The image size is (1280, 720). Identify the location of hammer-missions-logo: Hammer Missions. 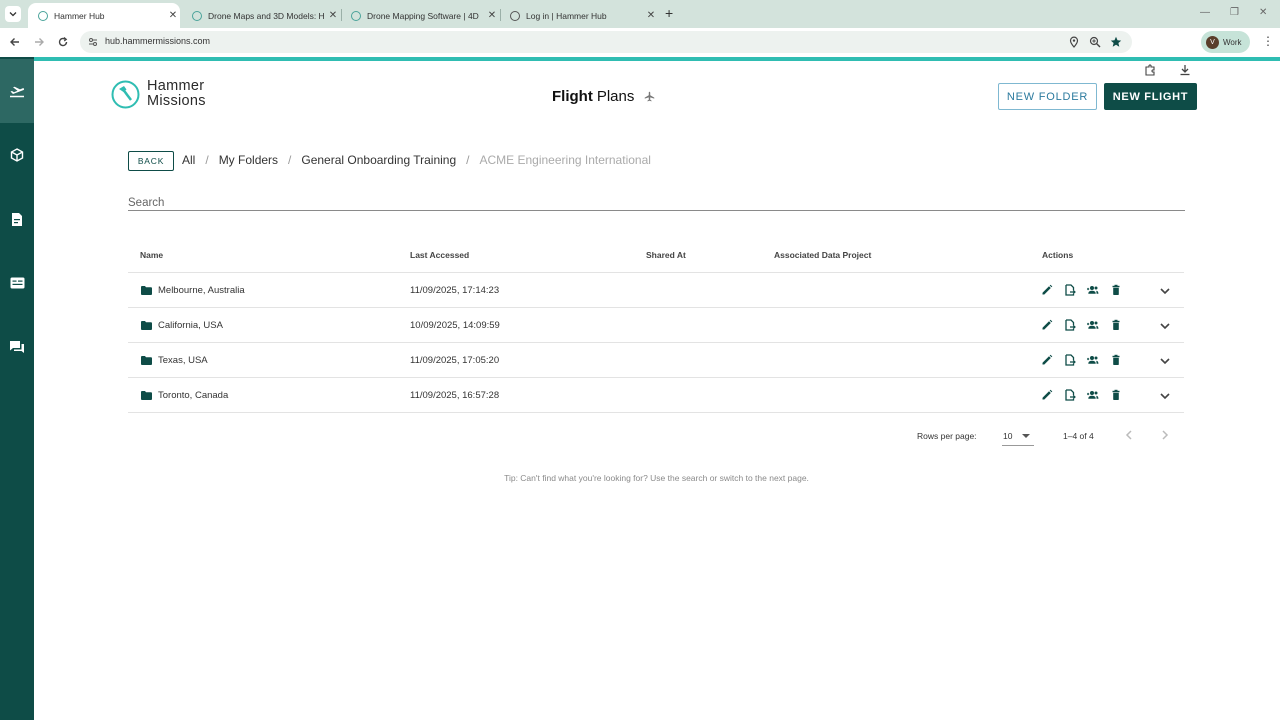
(158, 94).